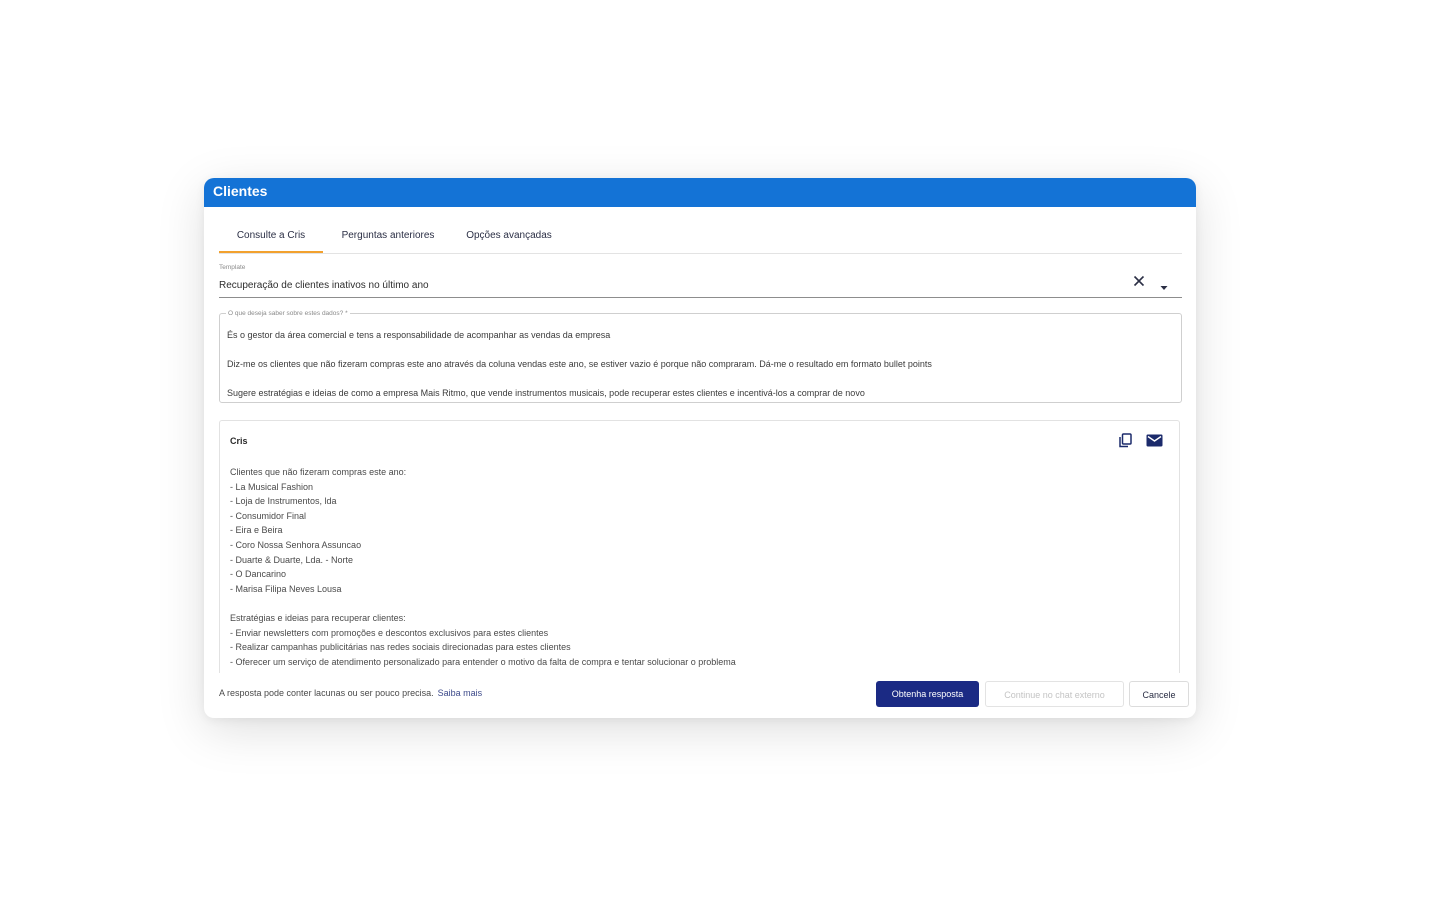 The width and height of the screenshot is (1444, 902). I want to click on dialog-title: Clientes, so click(700, 192).